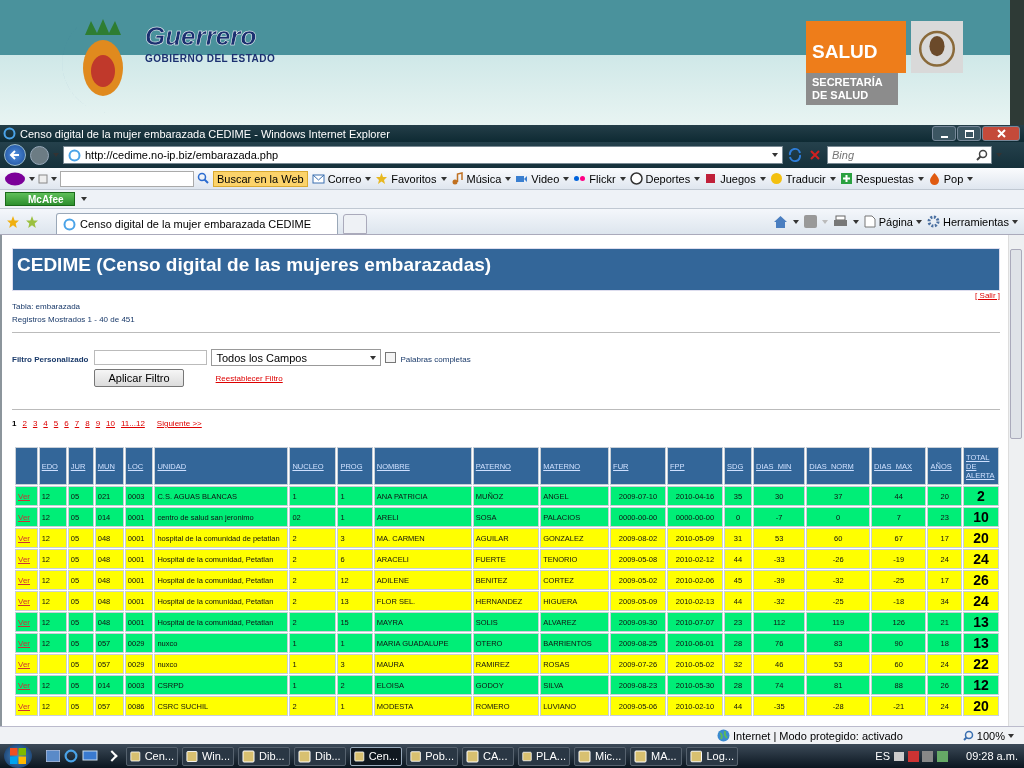 The width and height of the screenshot is (1024, 768). Describe the element at coordinates (1001, 133) in the screenshot. I see `close-button` at that location.